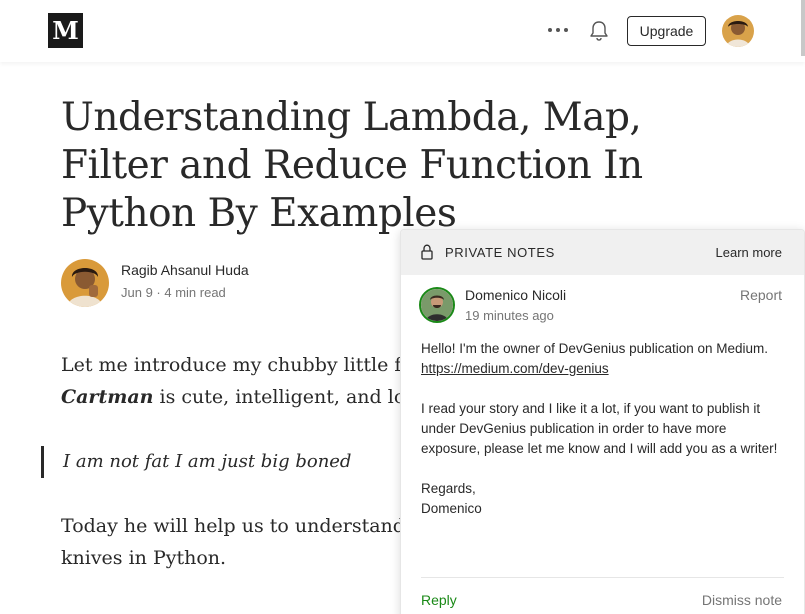 The image size is (805, 614). I want to click on devgenius-link: https://medium.com/dev-genius, so click(515, 368).